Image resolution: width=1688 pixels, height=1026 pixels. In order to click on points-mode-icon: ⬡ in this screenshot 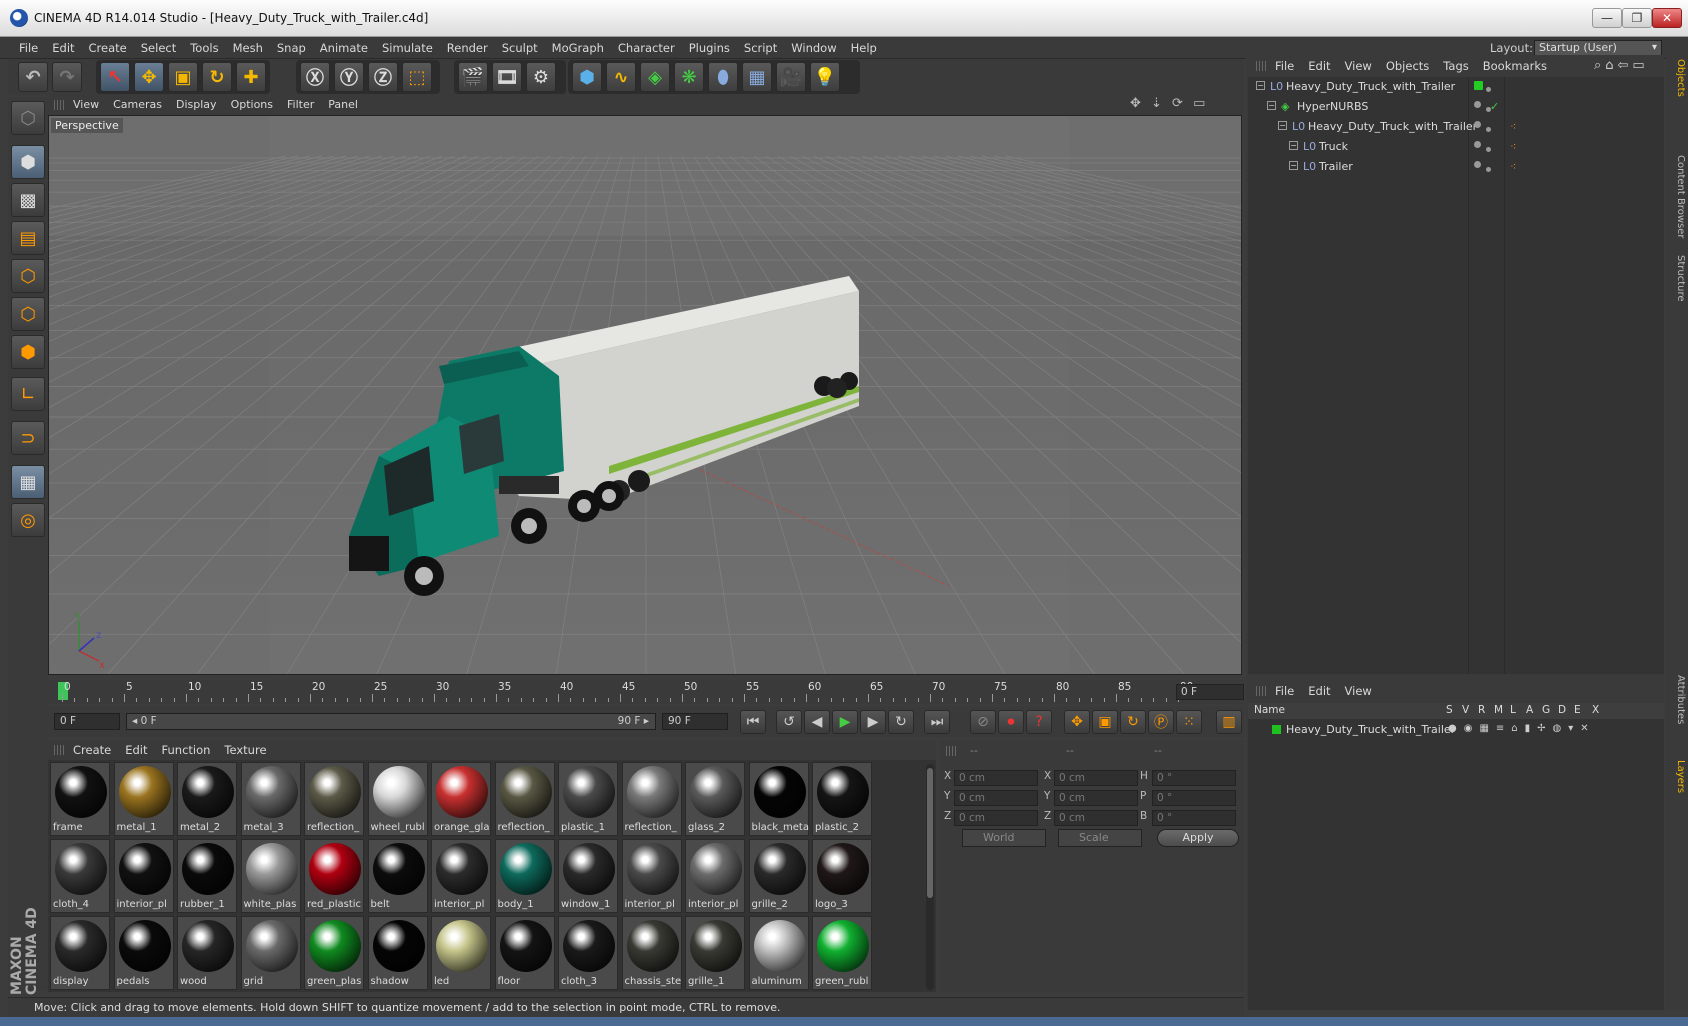, I will do `click(28, 276)`.